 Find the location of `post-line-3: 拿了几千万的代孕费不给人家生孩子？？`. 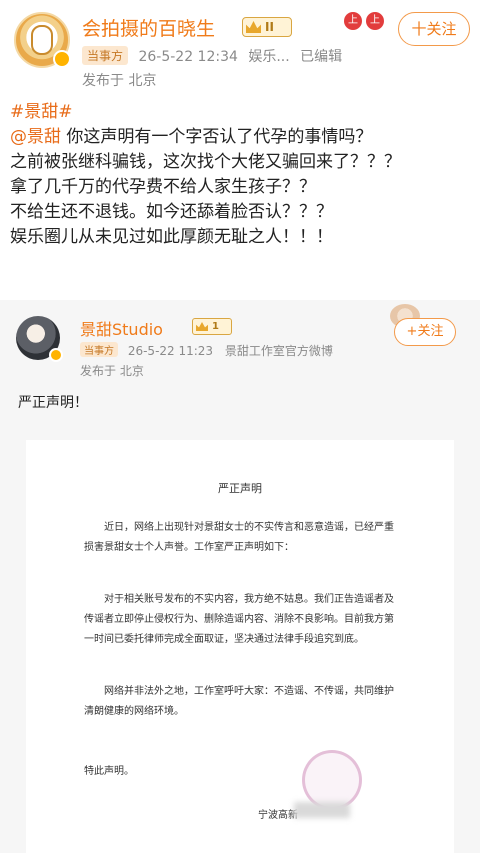

post-line-3: 拿了几千万的代孕费不给人家生孩子？？ is located at coordinates (163, 187).